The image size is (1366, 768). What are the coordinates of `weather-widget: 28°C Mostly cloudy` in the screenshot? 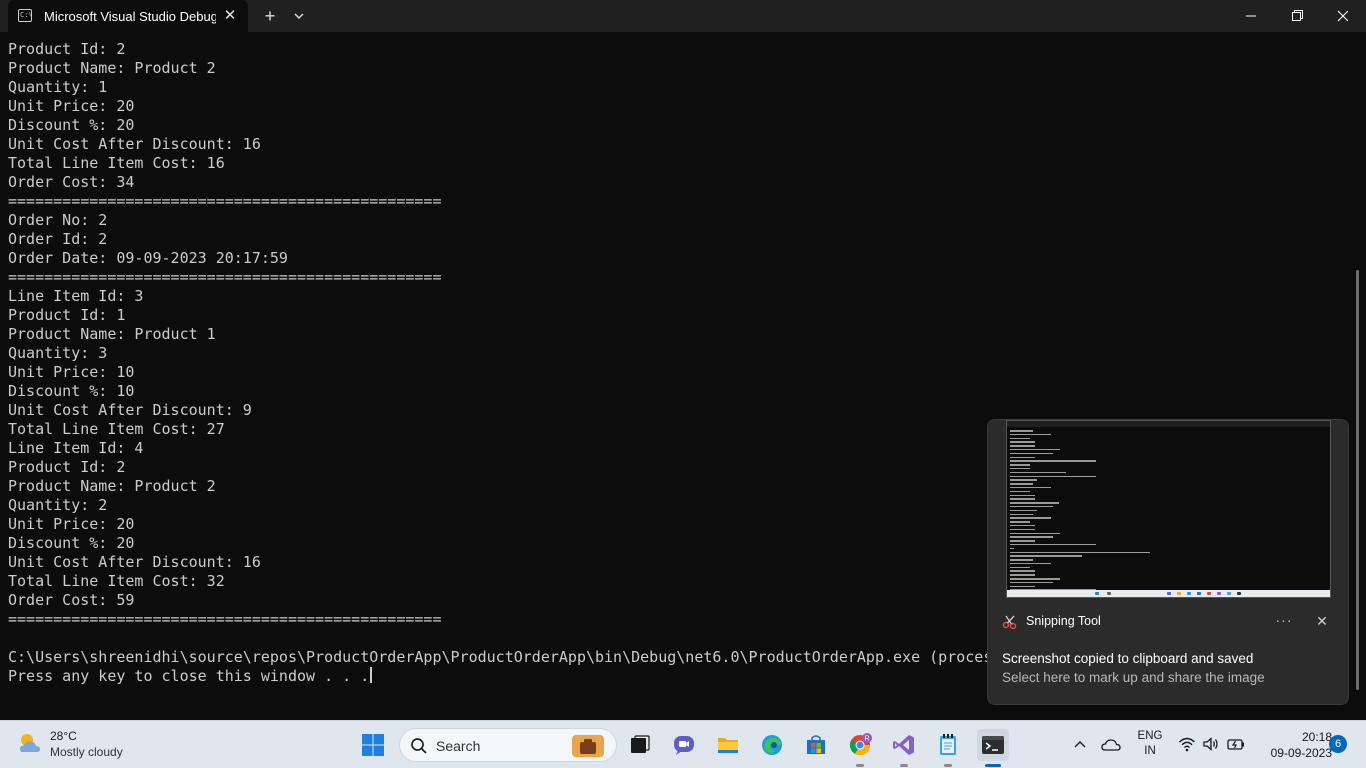 It's located at (89, 745).